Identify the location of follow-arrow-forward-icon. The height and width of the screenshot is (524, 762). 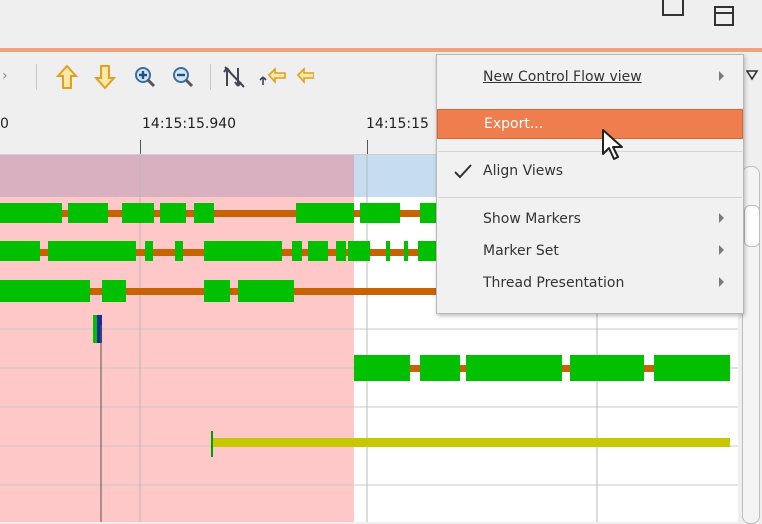
(305, 77).